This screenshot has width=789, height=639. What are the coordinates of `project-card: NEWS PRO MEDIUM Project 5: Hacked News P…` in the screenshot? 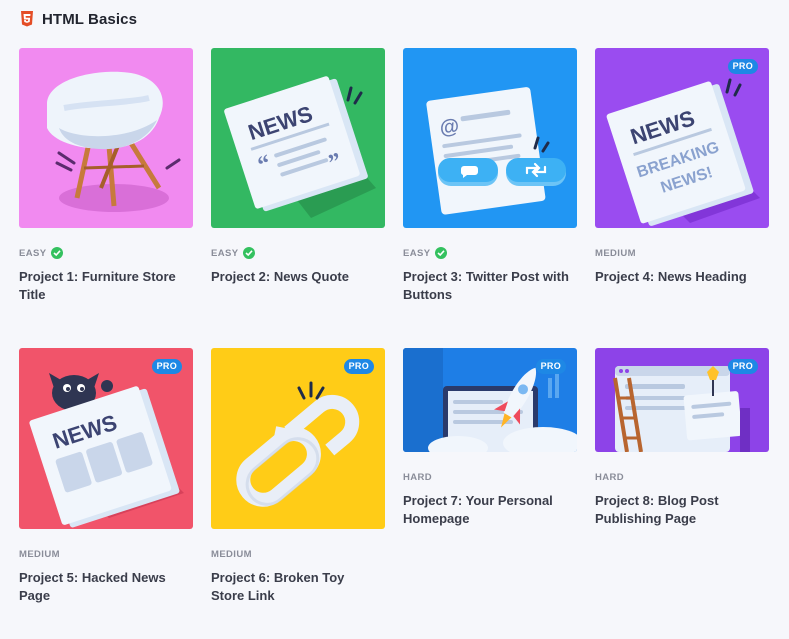 It's located at (106, 476).